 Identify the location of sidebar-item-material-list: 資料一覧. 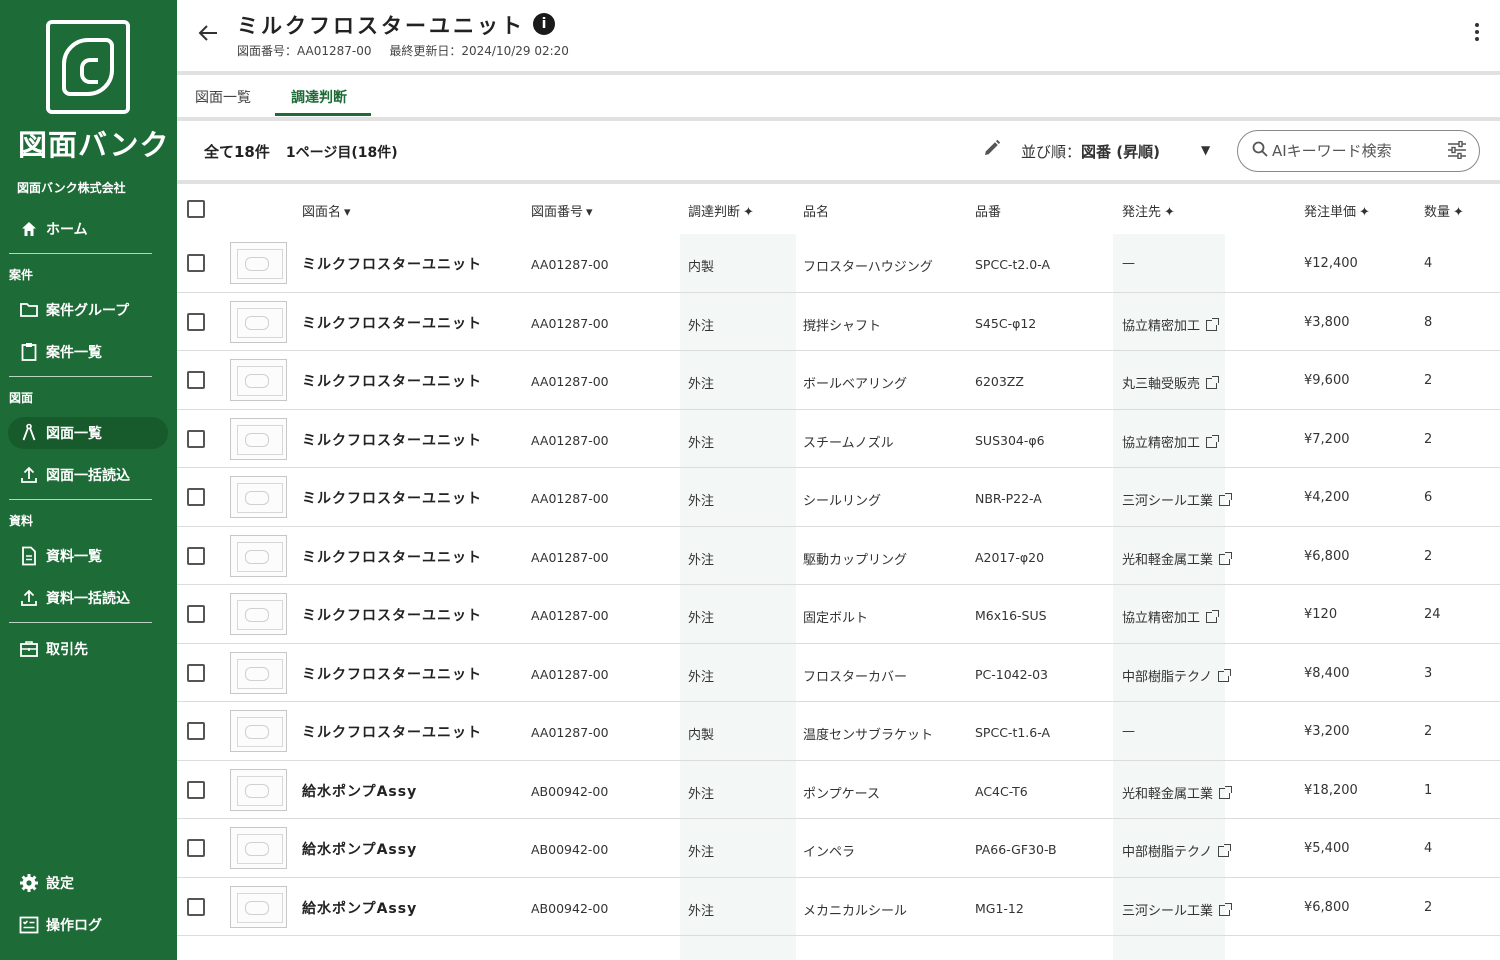
(88, 556).